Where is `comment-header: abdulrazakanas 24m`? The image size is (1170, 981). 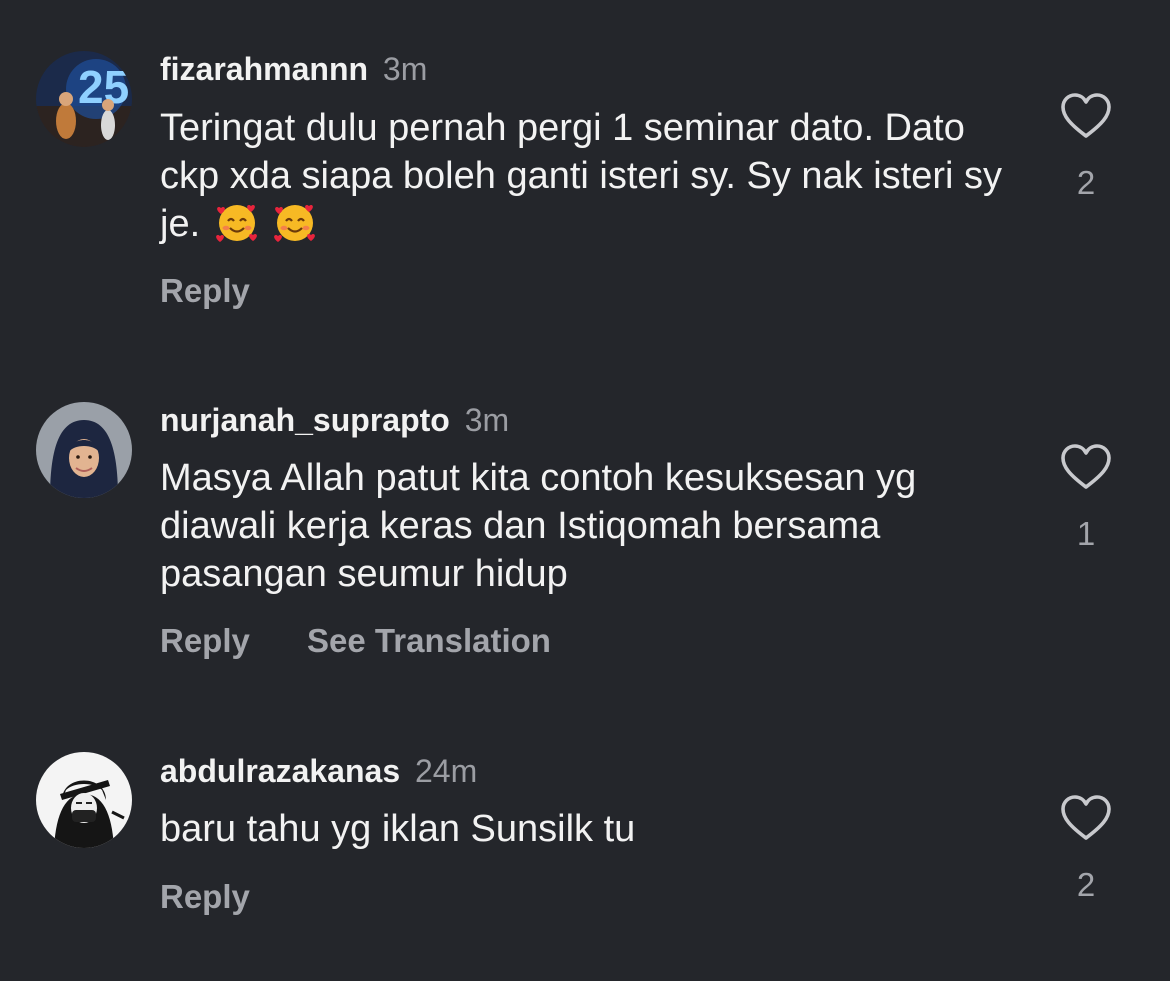
comment-header: abdulrazakanas 24m is located at coordinates (318, 771).